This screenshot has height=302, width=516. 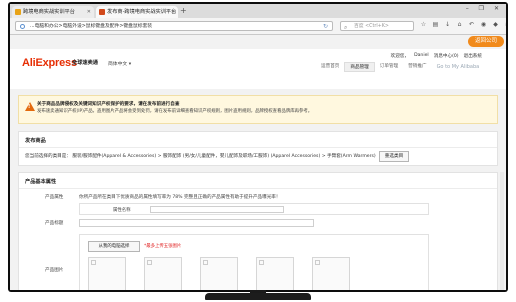 What do you see at coordinates (459, 25) in the screenshot?
I see `home-icon: ⌂` at bounding box center [459, 25].